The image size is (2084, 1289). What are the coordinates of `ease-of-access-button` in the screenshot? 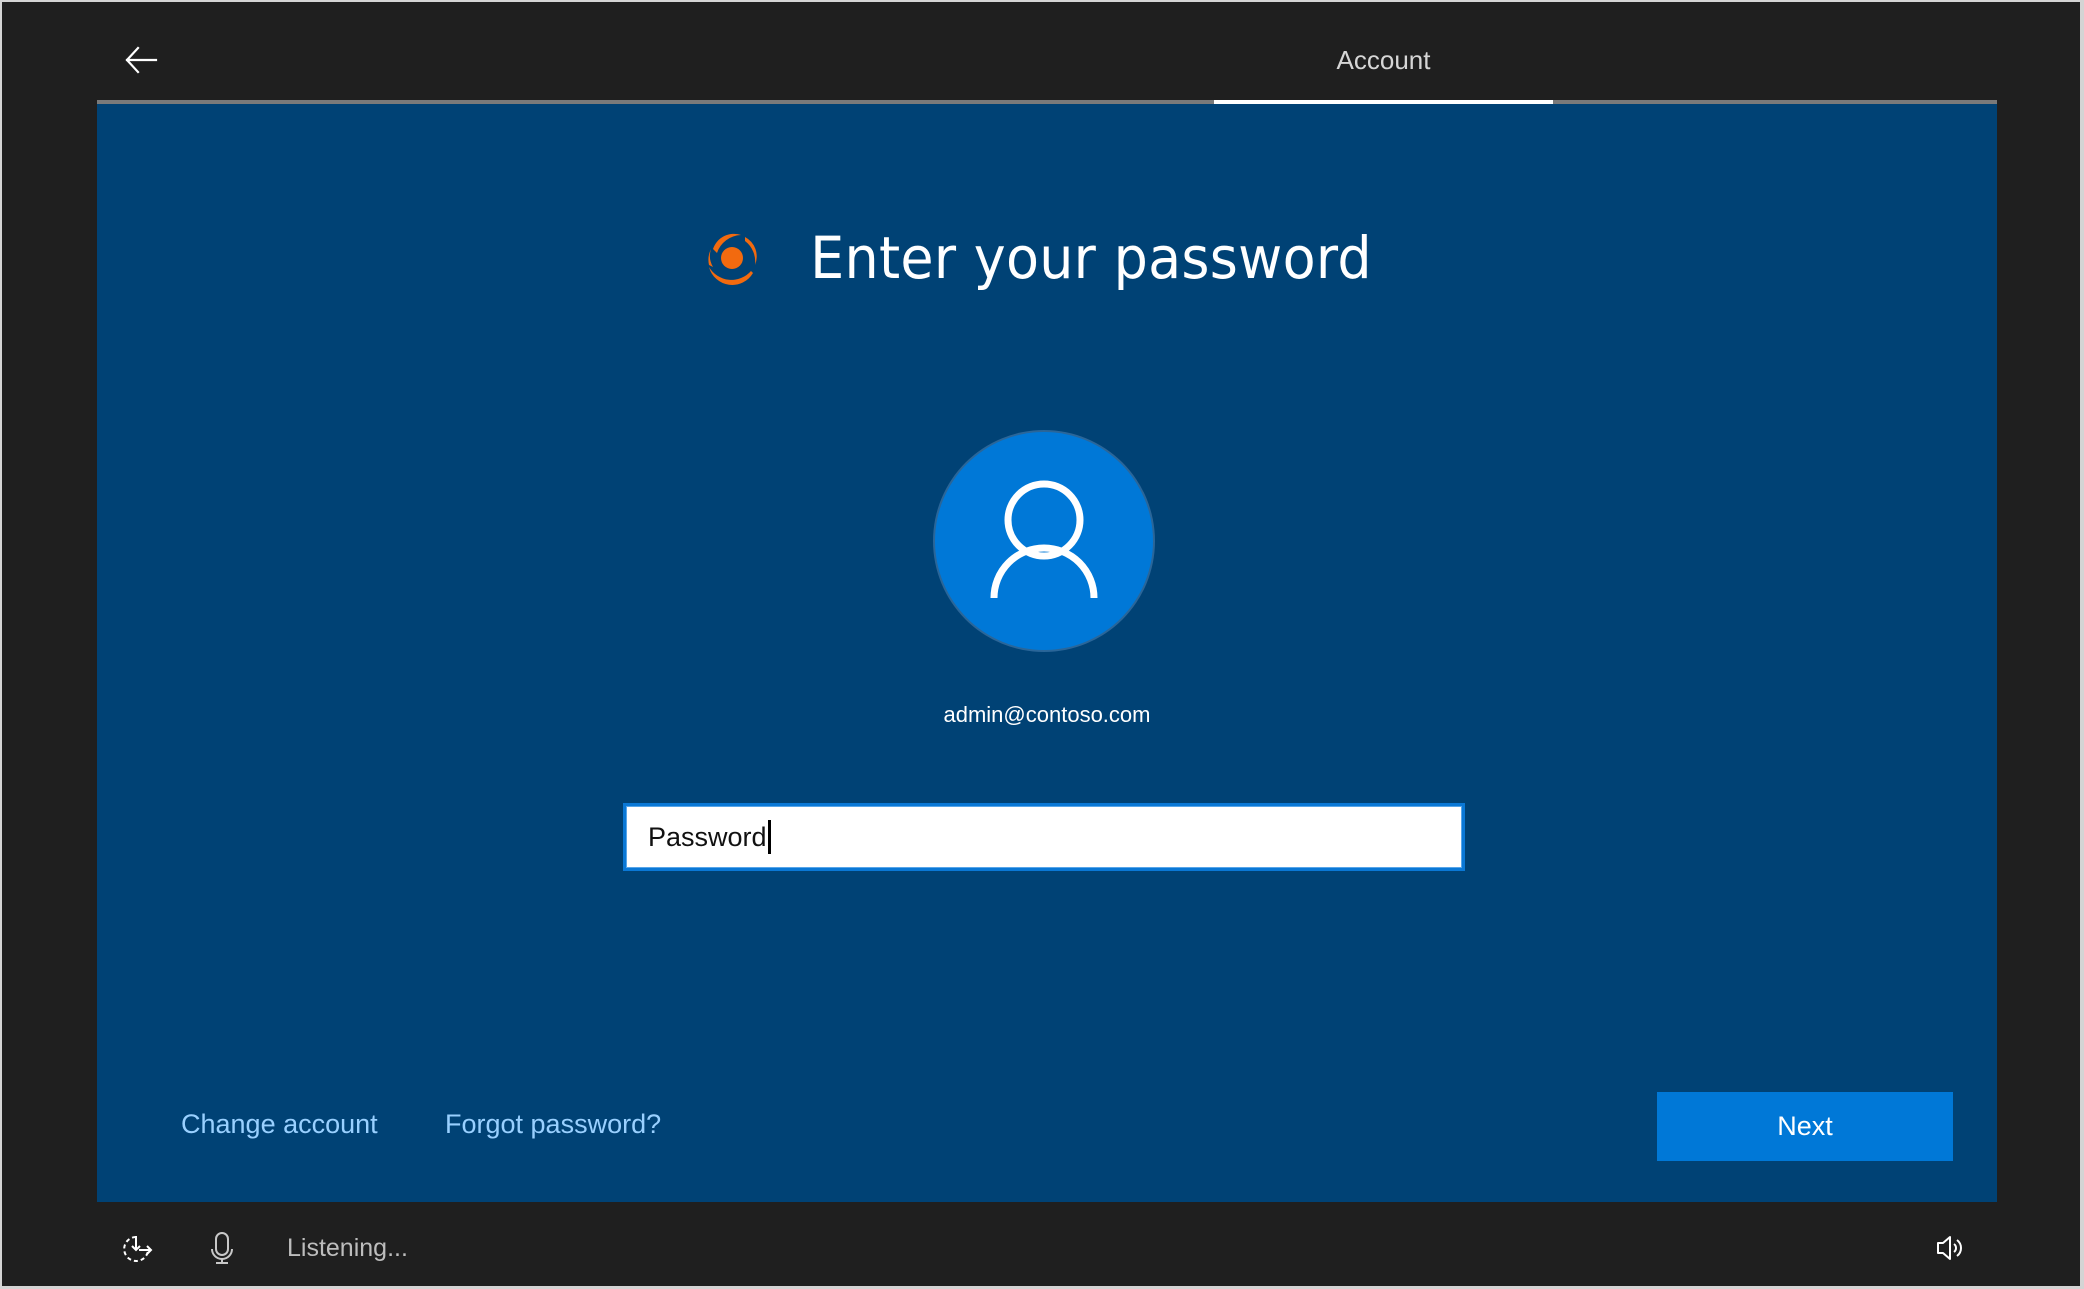 It's located at (137, 1249).